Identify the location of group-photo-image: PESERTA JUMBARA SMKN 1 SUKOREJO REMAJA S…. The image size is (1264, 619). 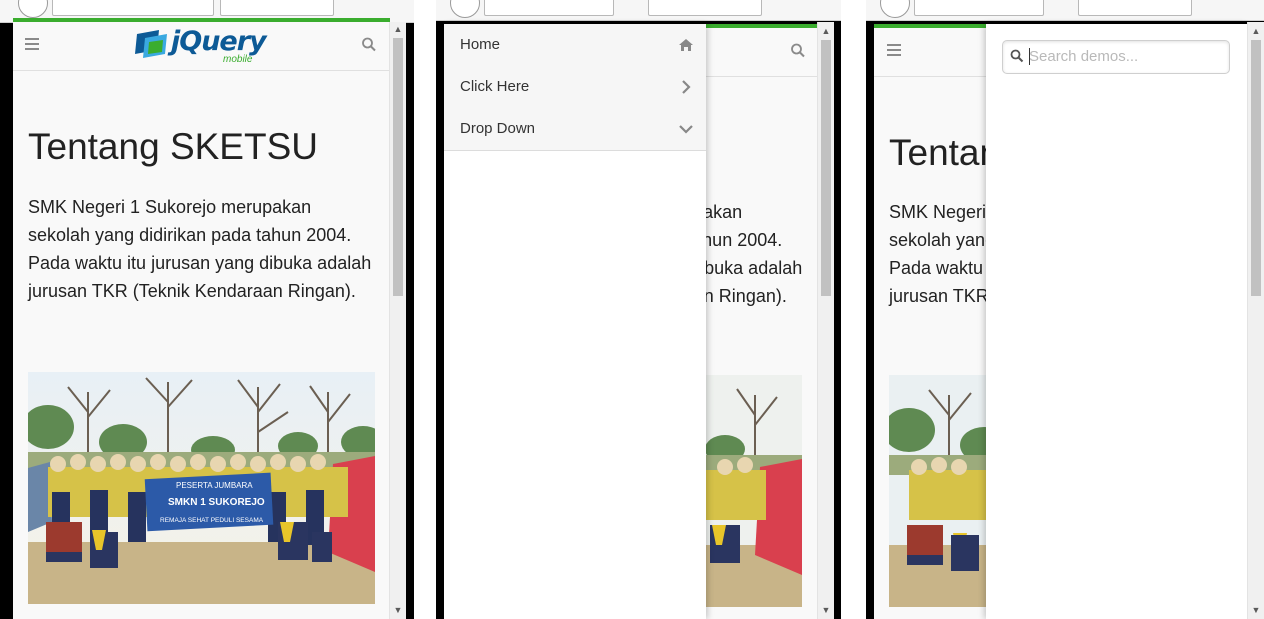
(201, 488).